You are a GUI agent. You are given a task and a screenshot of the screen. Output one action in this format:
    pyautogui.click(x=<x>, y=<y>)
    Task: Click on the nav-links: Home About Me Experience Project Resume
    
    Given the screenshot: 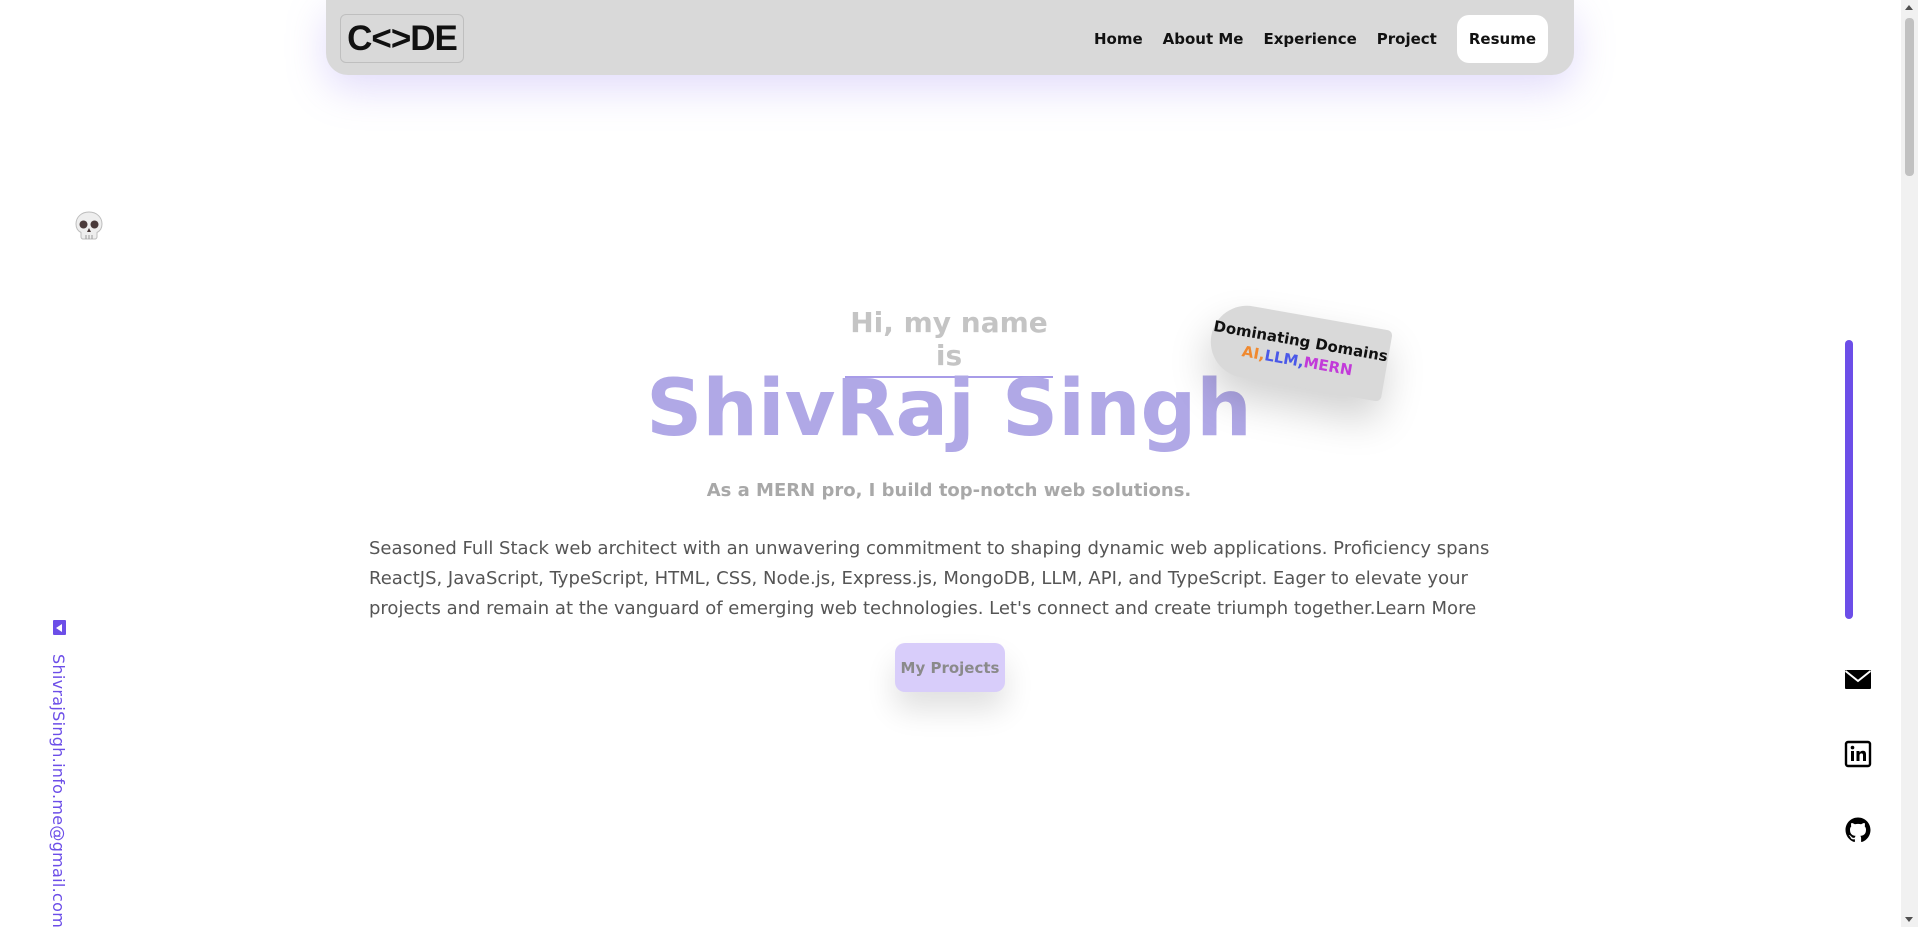 What is the action you would take?
    pyautogui.click(x=1321, y=39)
    